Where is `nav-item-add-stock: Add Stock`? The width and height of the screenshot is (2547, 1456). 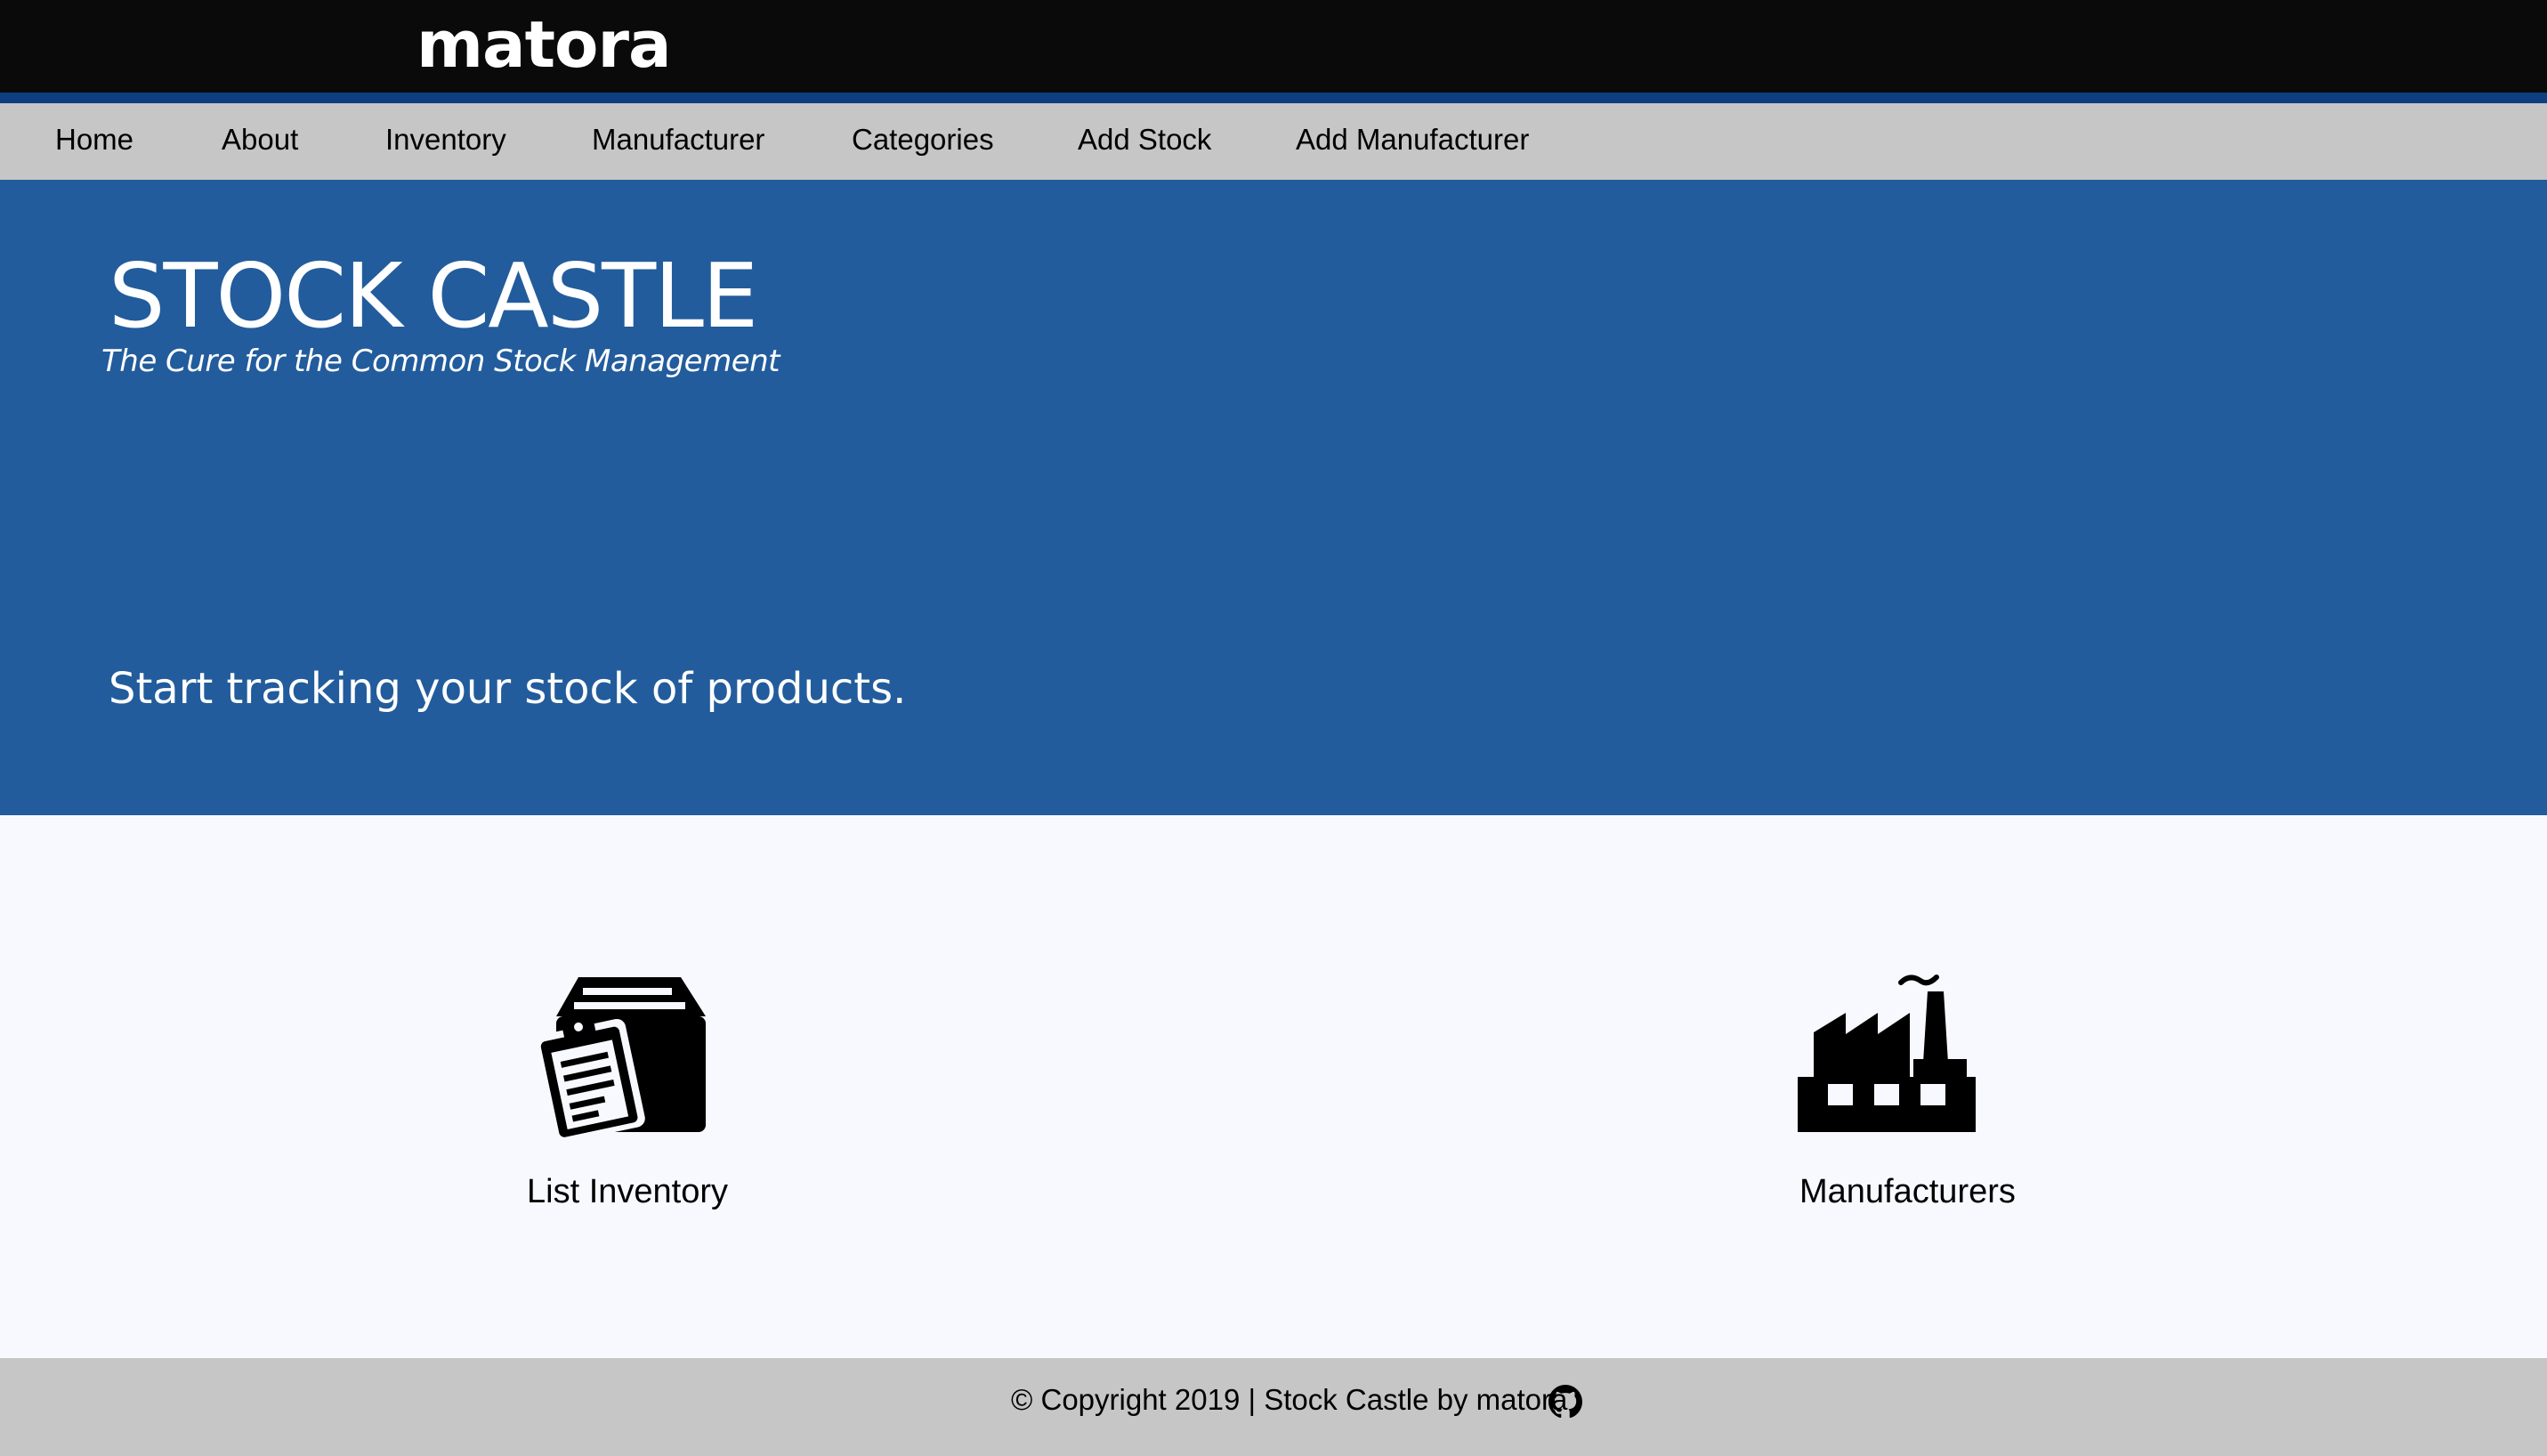
nav-item-add-stock: Add Stock is located at coordinates (1144, 140).